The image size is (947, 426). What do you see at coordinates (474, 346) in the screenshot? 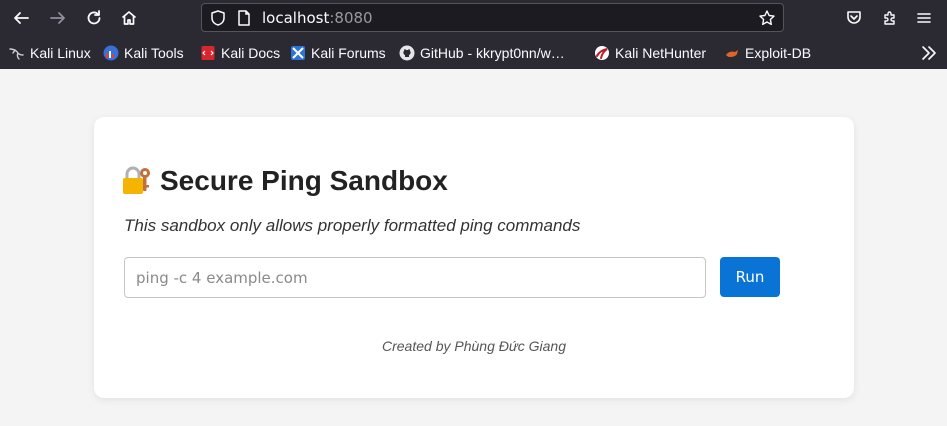
I see `credit-text: Created by Phùng Đức Giang` at bounding box center [474, 346].